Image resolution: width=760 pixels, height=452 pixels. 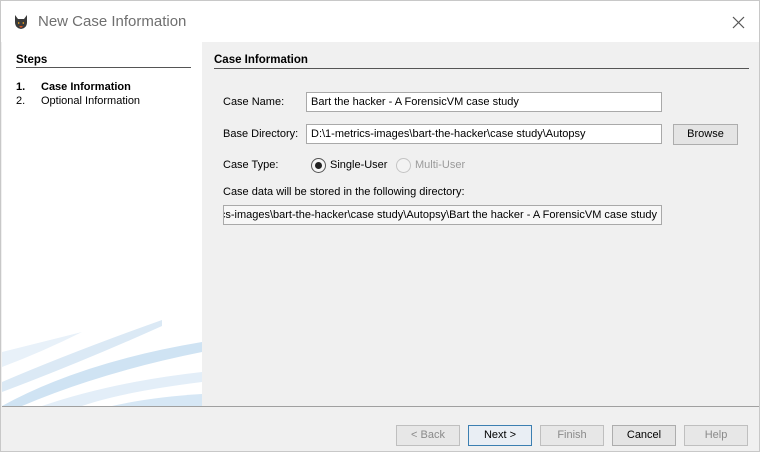 I want to click on step-number: 2., so click(x=21, y=101).